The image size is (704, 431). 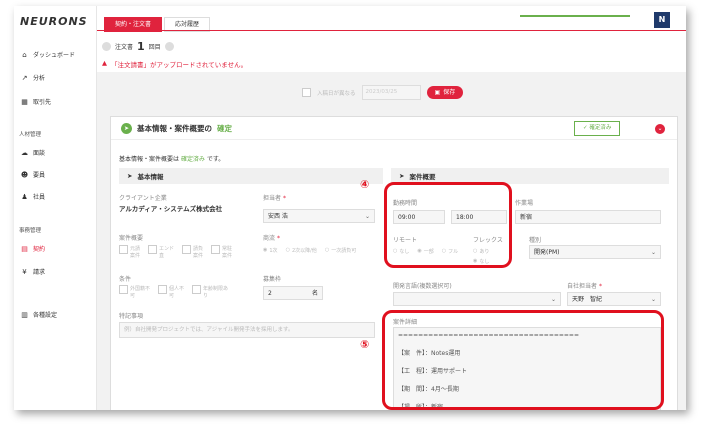 What do you see at coordinates (524, 203) in the screenshot?
I see `location-label: 作業場` at bounding box center [524, 203].